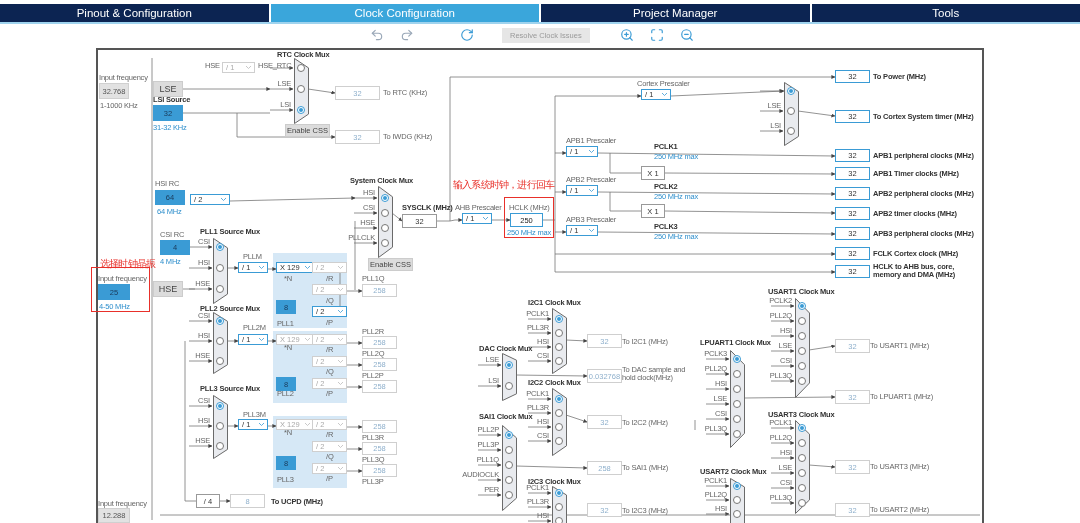 This screenshot has height=523, width=1080. Describe the element at coordinates (467, 35) in the screenshot. I see `refresh-icon` at that location.